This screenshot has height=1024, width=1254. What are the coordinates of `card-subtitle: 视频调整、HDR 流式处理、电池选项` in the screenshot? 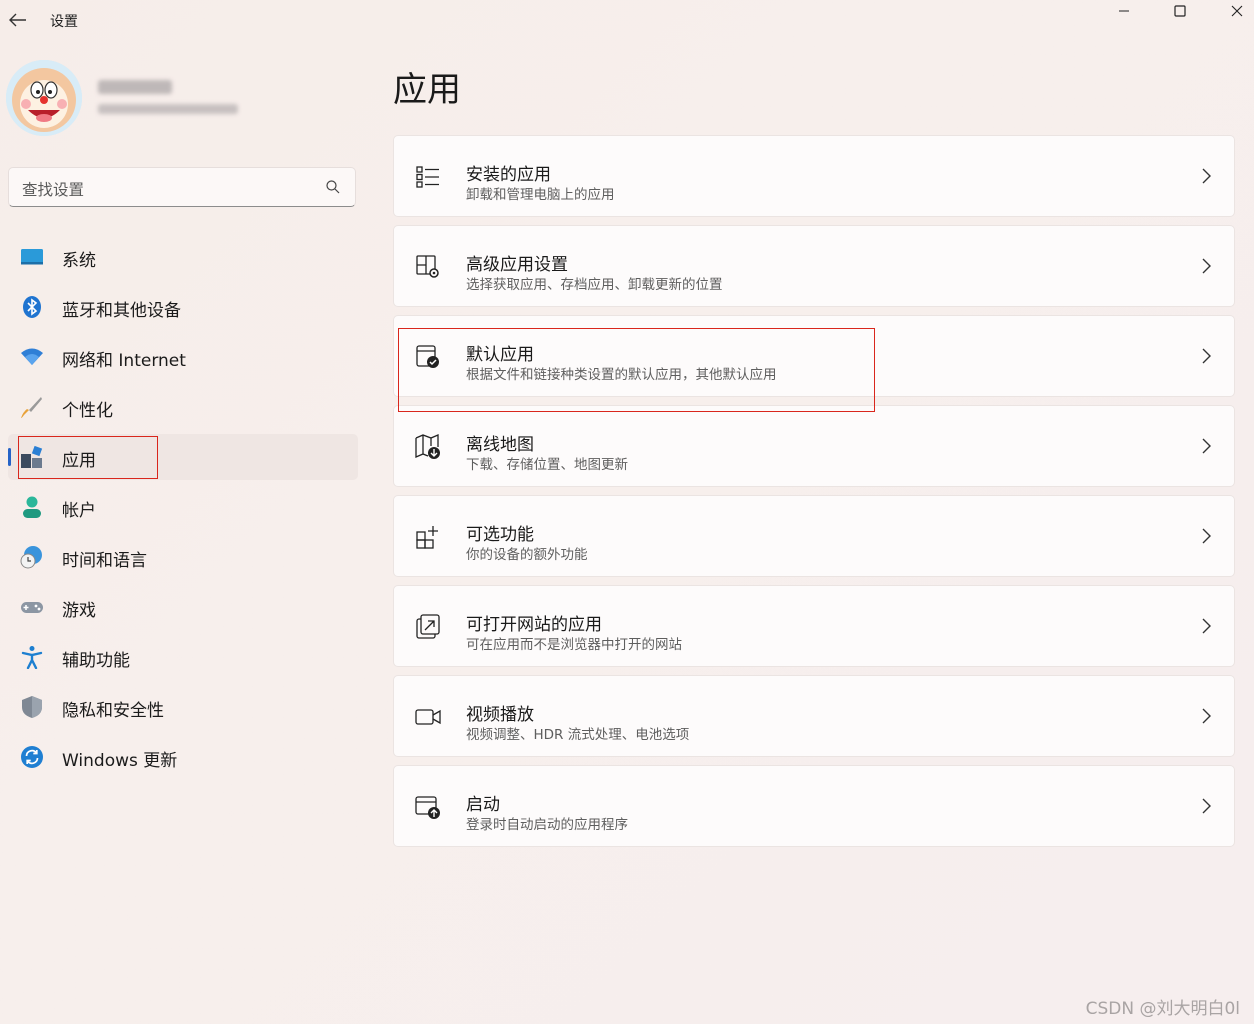 It's located at (578, 735).